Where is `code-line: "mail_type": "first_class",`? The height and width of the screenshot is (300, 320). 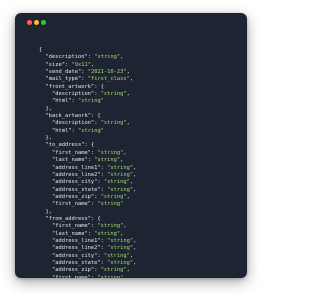
code-line: "mail_type": "first_class", is located at coordinates (140, 79).